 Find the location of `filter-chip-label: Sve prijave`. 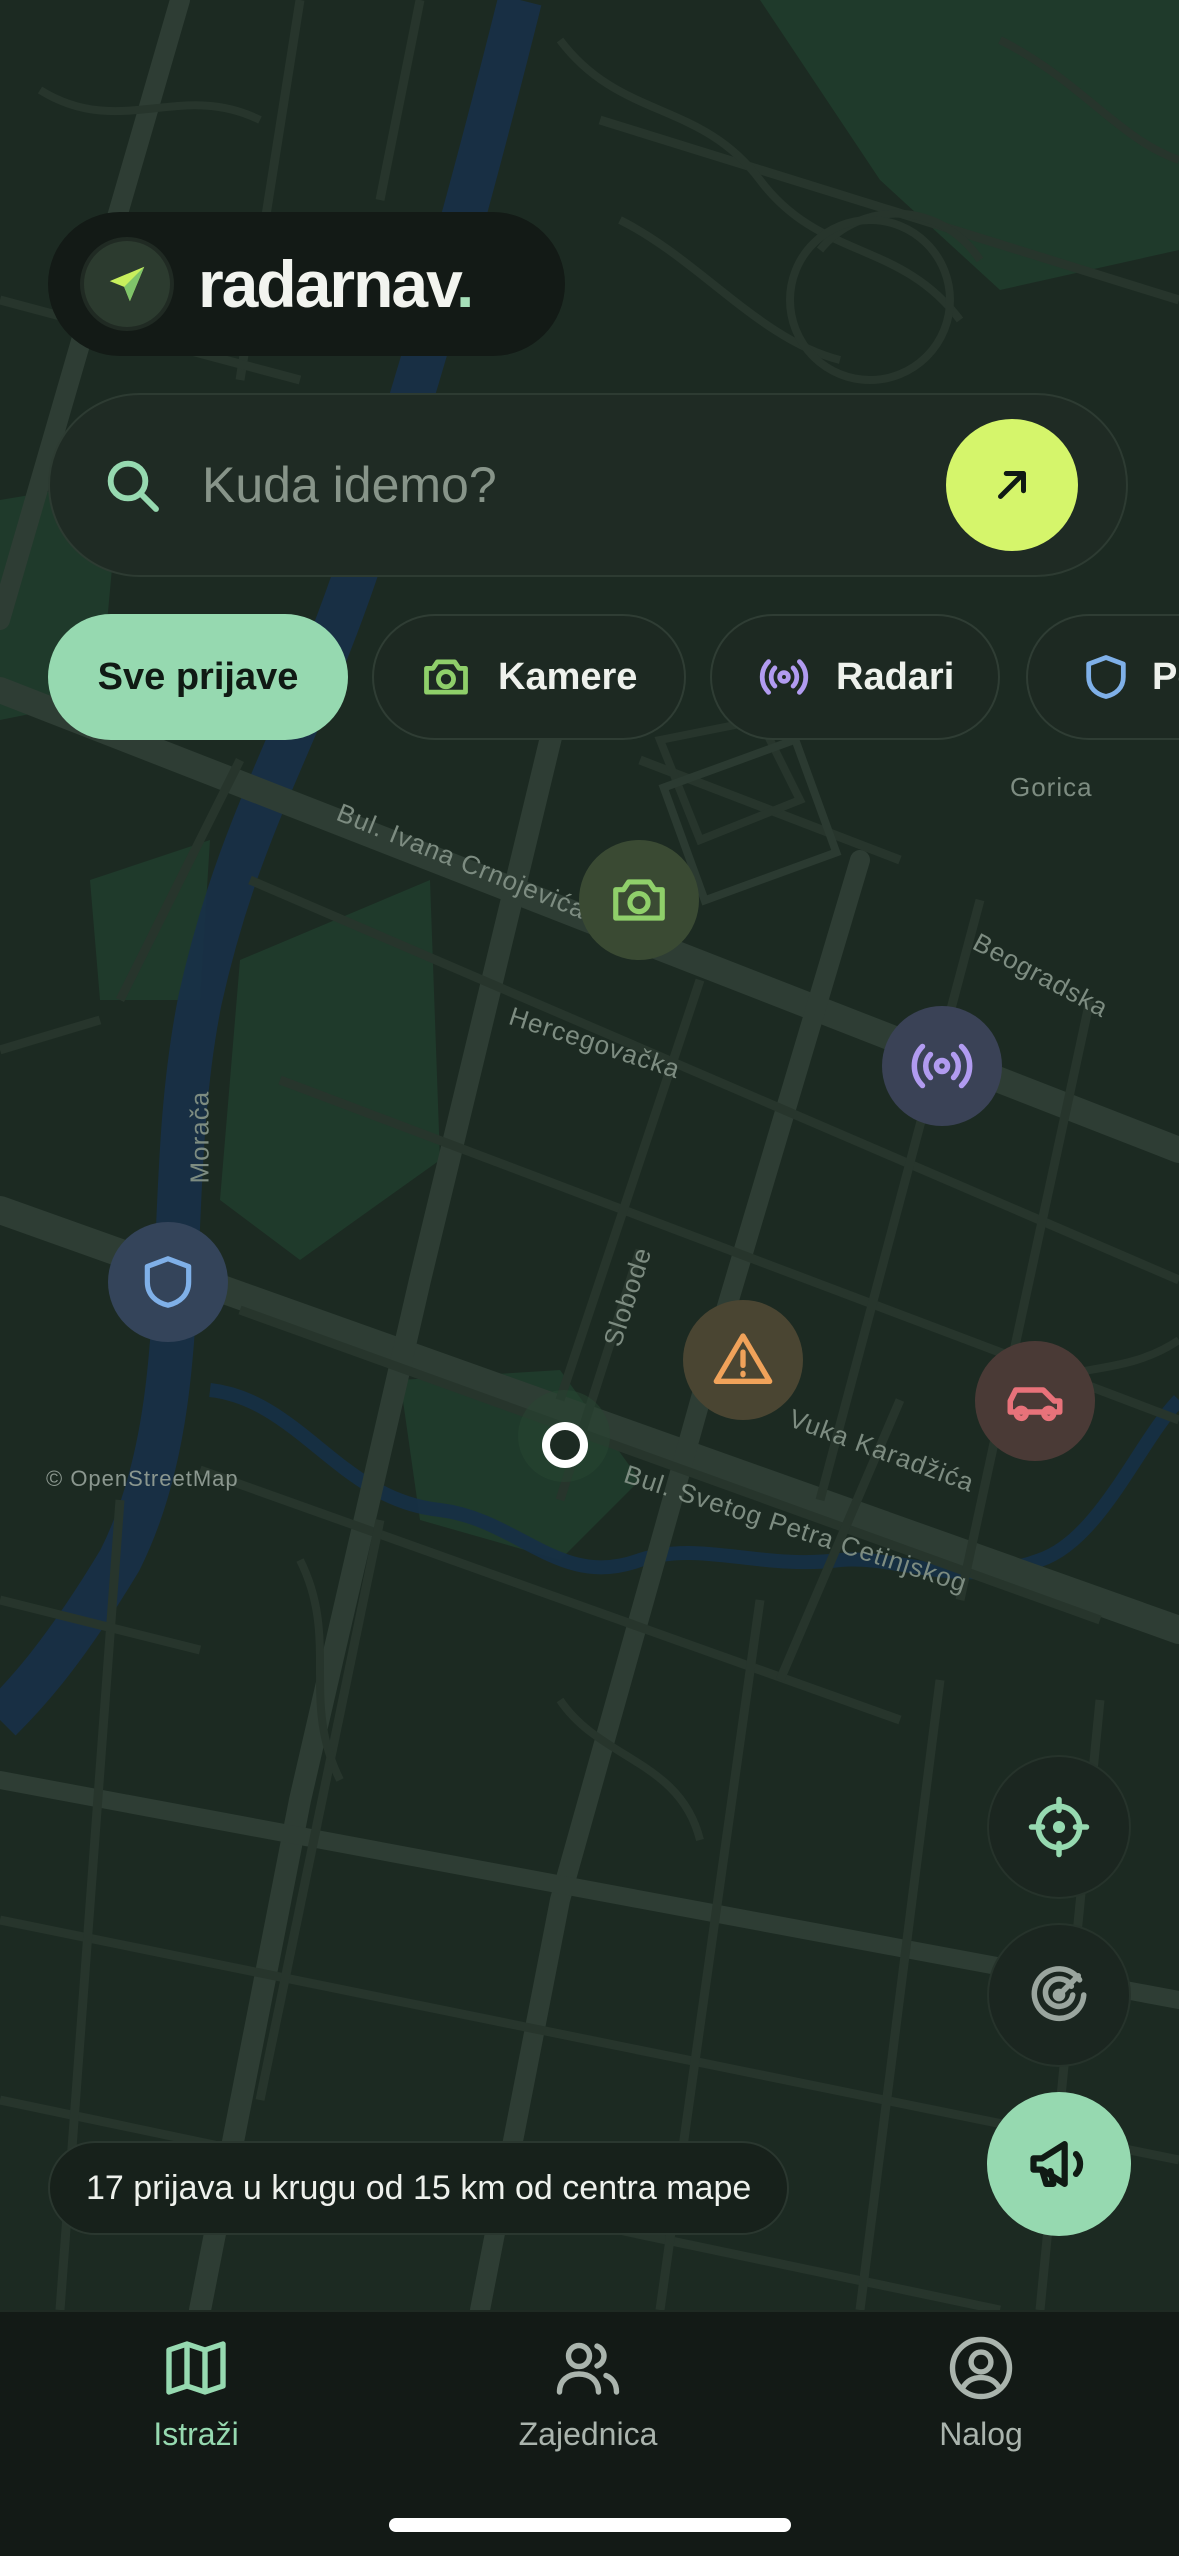

filter-chip-label: Sve prijave is located at coordinates (198, 676).